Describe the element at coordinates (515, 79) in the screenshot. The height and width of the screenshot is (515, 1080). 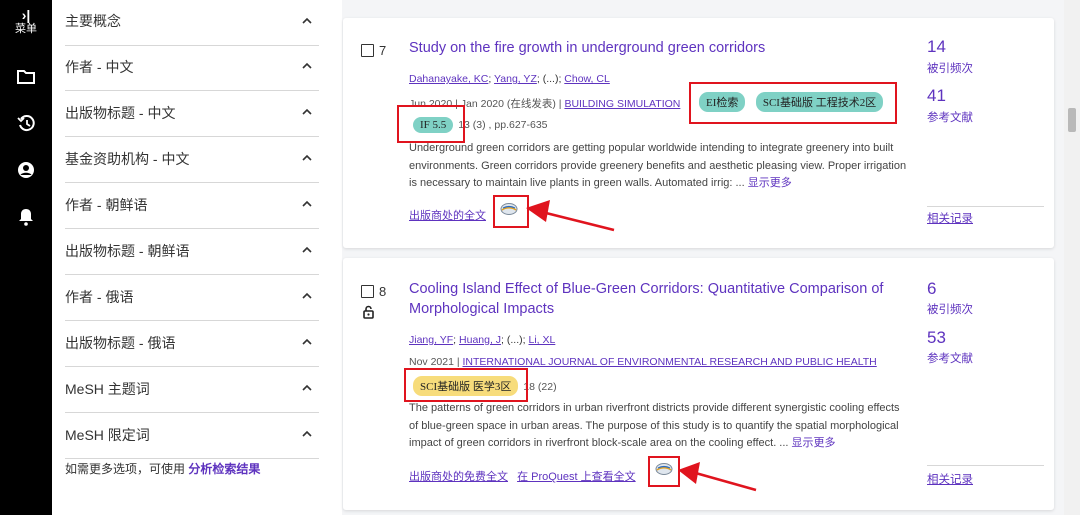
I see `author-link: Yang, YZ` at that location.